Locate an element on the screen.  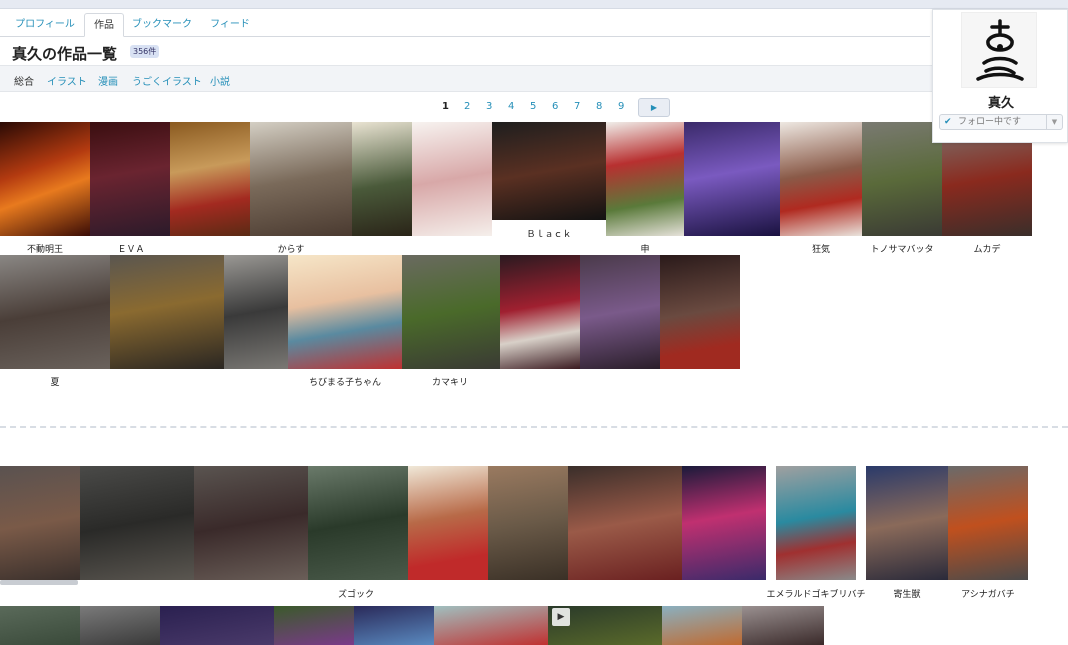
artwork-caption: 寄生獣 is located at coordinates (907, 593).